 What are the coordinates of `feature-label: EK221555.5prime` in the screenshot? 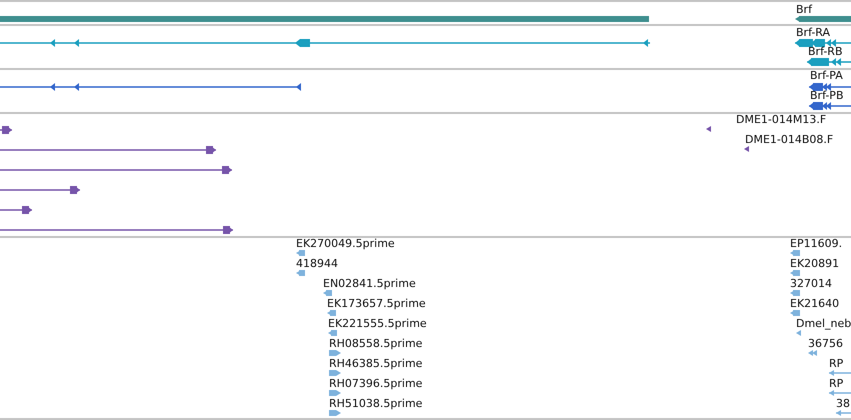 It's located at (377, 324).